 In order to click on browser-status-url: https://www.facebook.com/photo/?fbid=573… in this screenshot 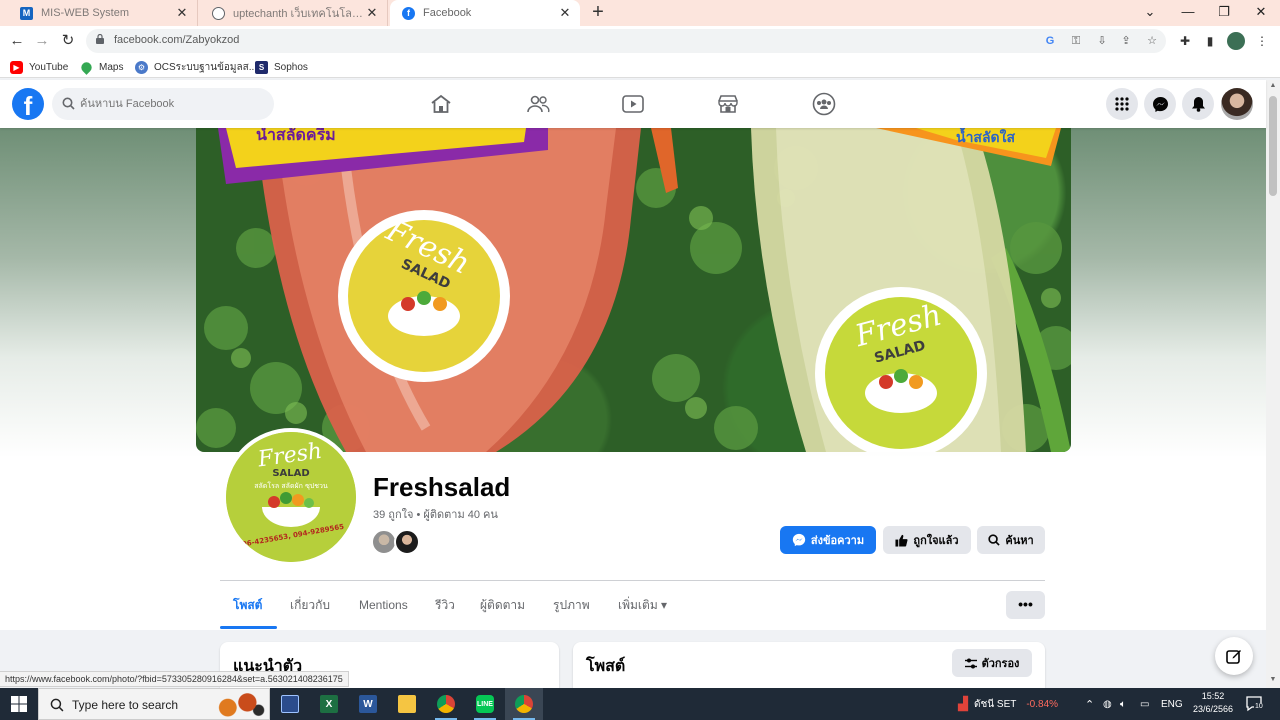, I will do `click(174, 679)`.